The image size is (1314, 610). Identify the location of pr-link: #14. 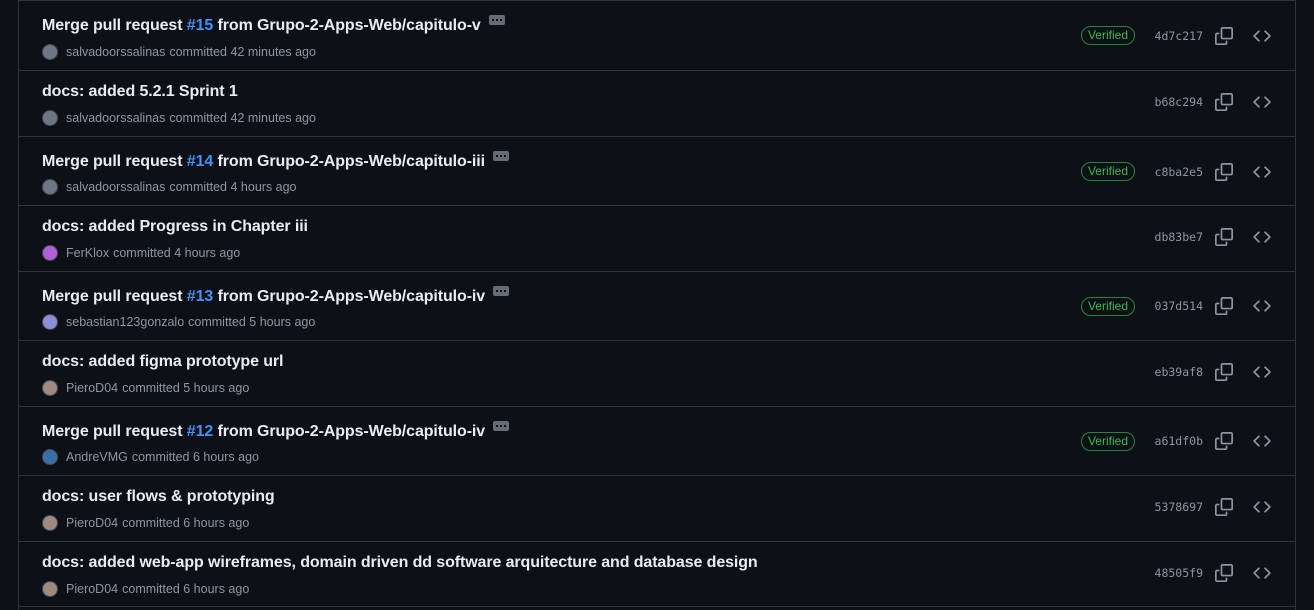
(200, 161).